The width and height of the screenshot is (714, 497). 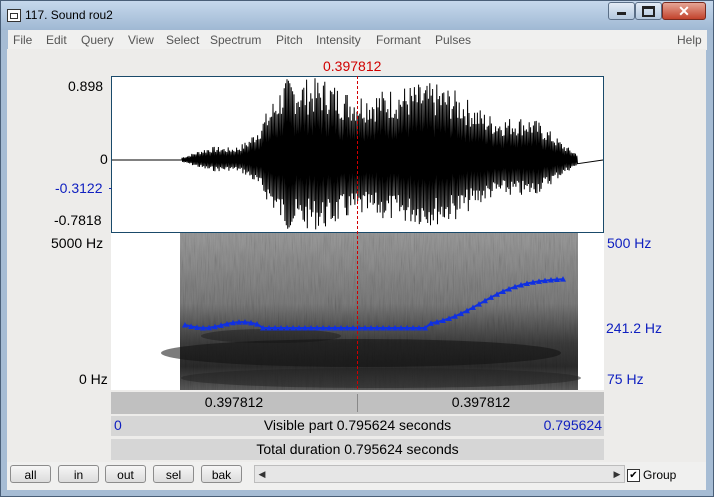 I want to click on zoom-back-button: bak, so click(x=221, y=474).